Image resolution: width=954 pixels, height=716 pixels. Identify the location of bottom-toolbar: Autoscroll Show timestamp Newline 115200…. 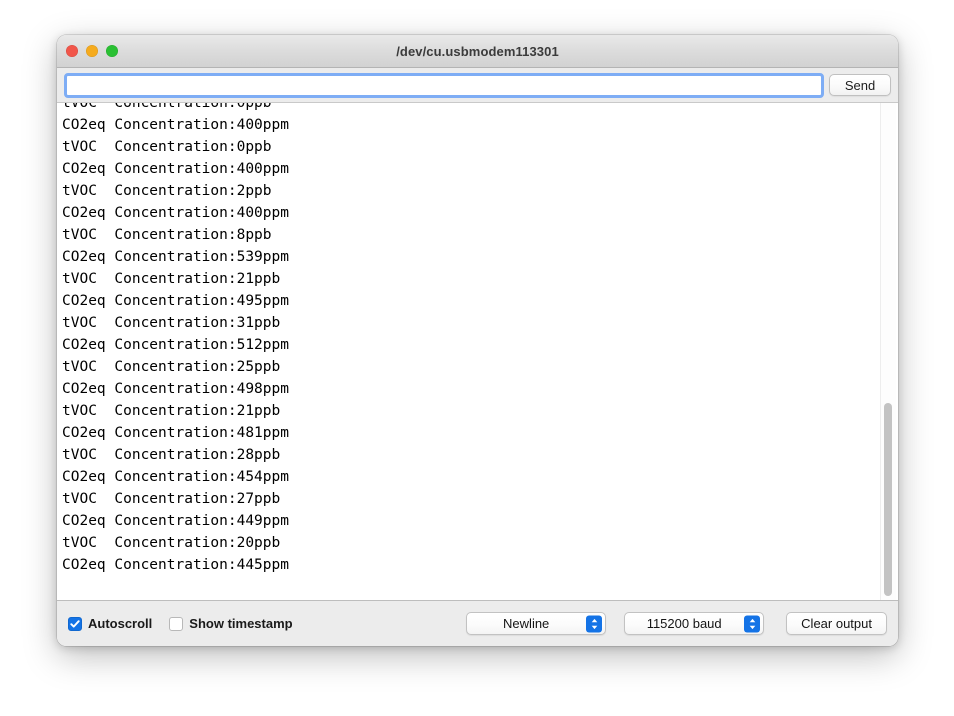
(477, 623).